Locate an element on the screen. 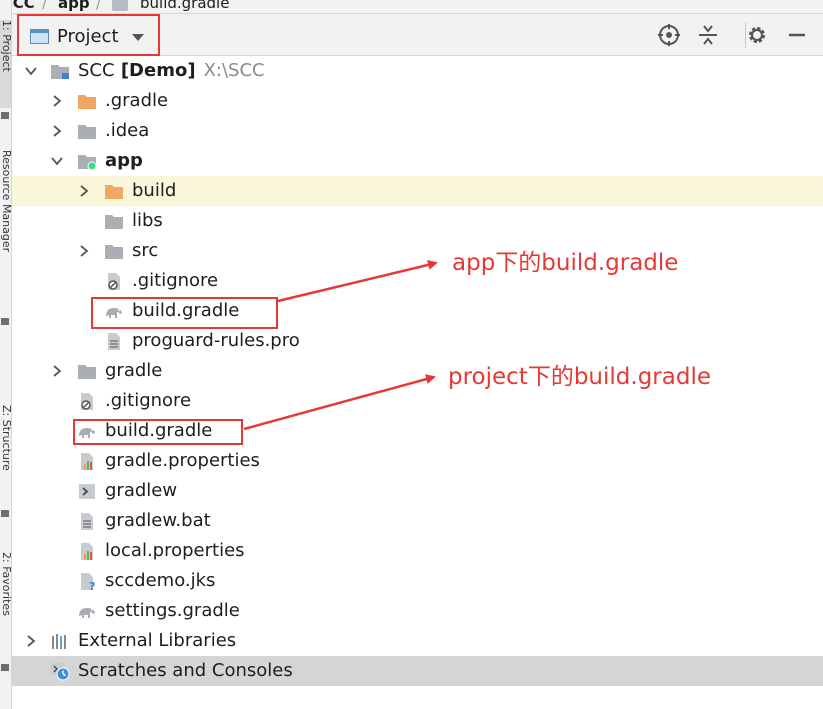  tree-row: gradlew.bat is located at coordinates (417, 521).